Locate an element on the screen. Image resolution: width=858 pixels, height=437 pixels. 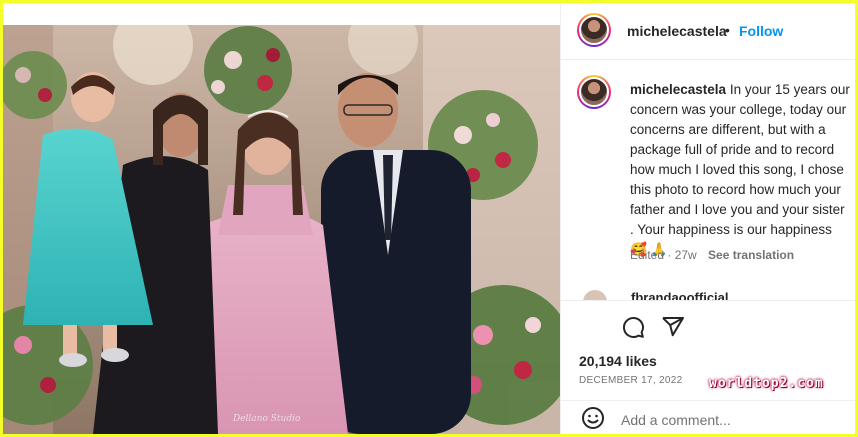
likes-count: 20,194 likes is located at coordinates (618, 361).